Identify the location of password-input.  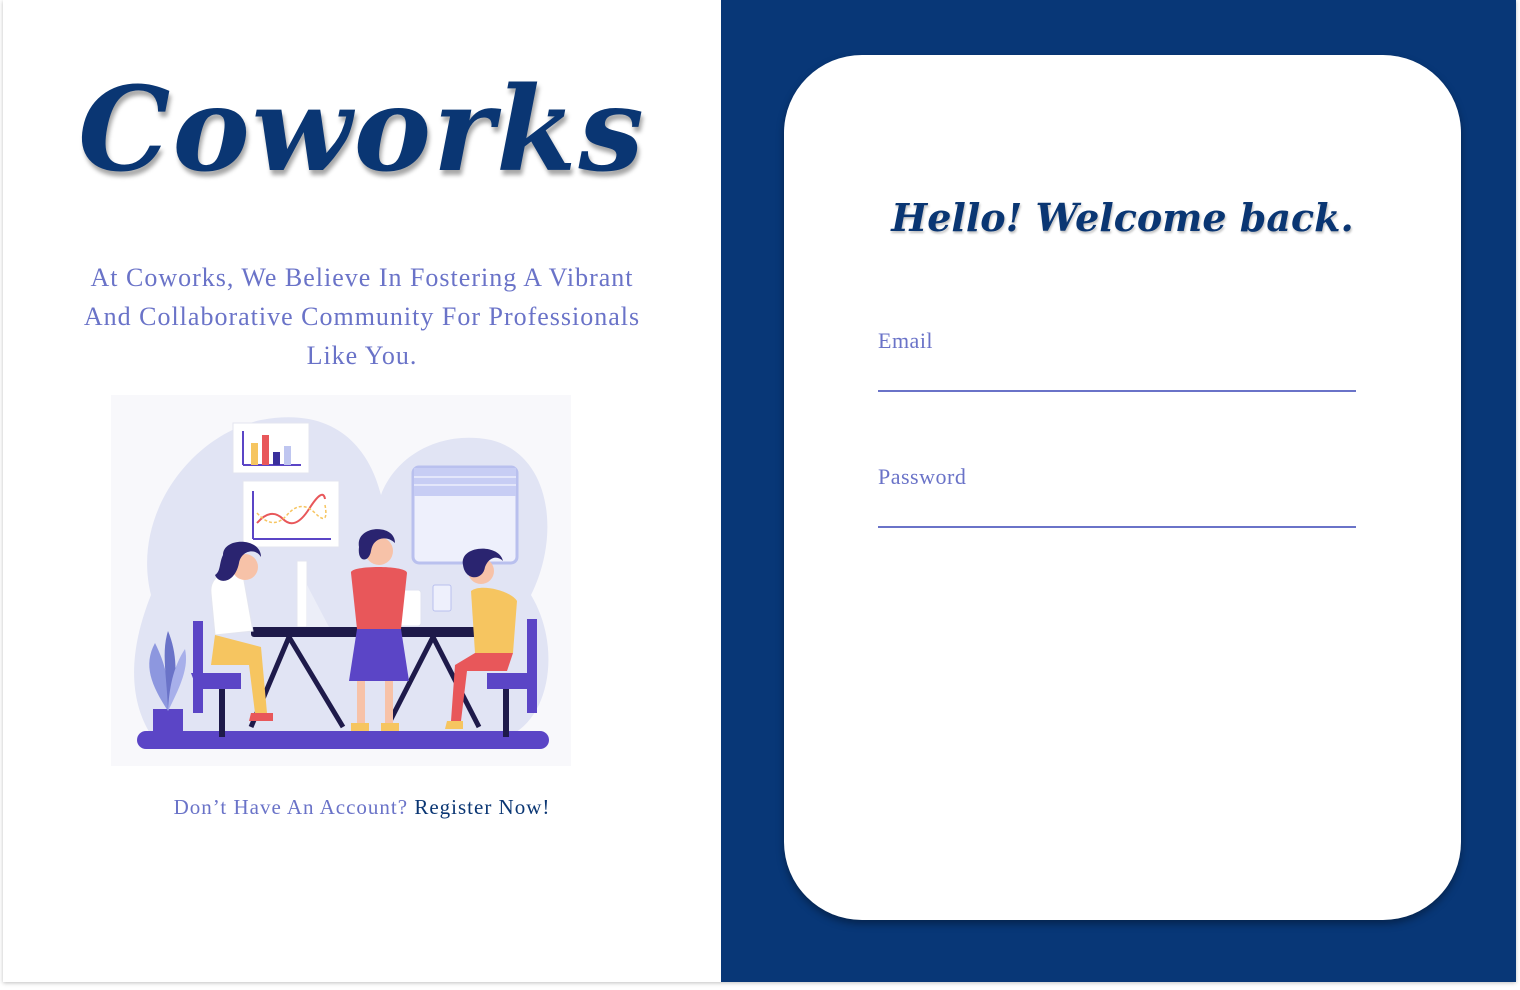
(1117, 511).